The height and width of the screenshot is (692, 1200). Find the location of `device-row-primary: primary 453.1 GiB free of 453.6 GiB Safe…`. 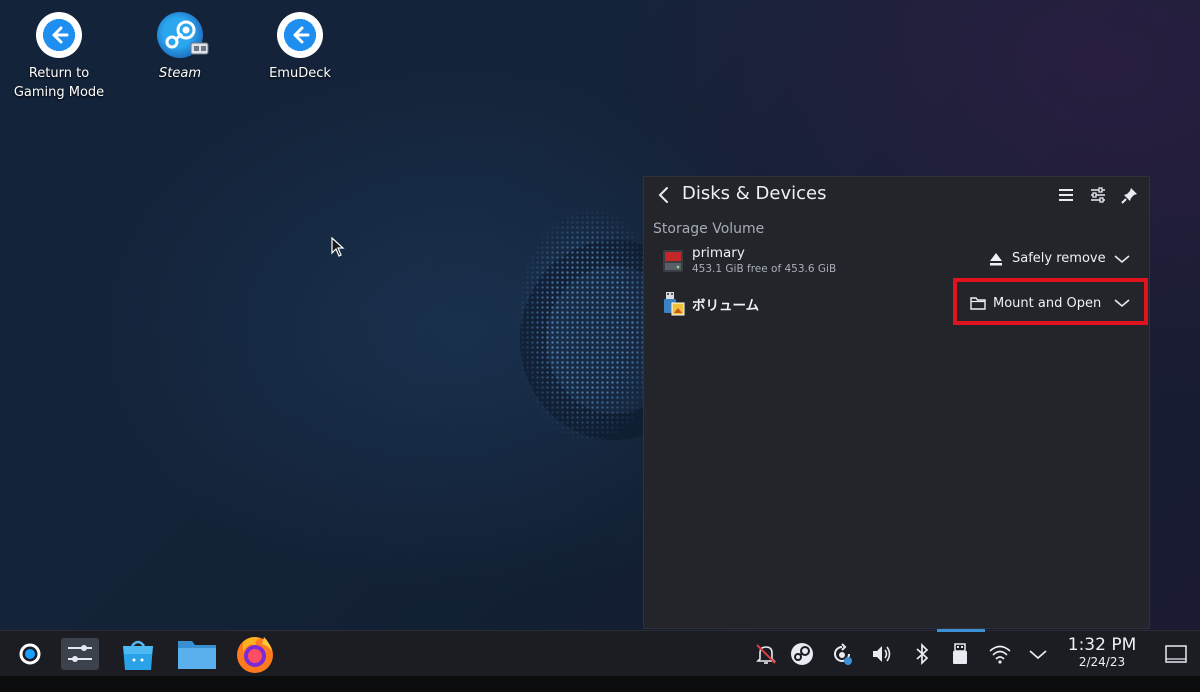

device-row-primary: primary 453.1 GiB free of 453.6 GiB Safe… is located at coordinates (896, 262).